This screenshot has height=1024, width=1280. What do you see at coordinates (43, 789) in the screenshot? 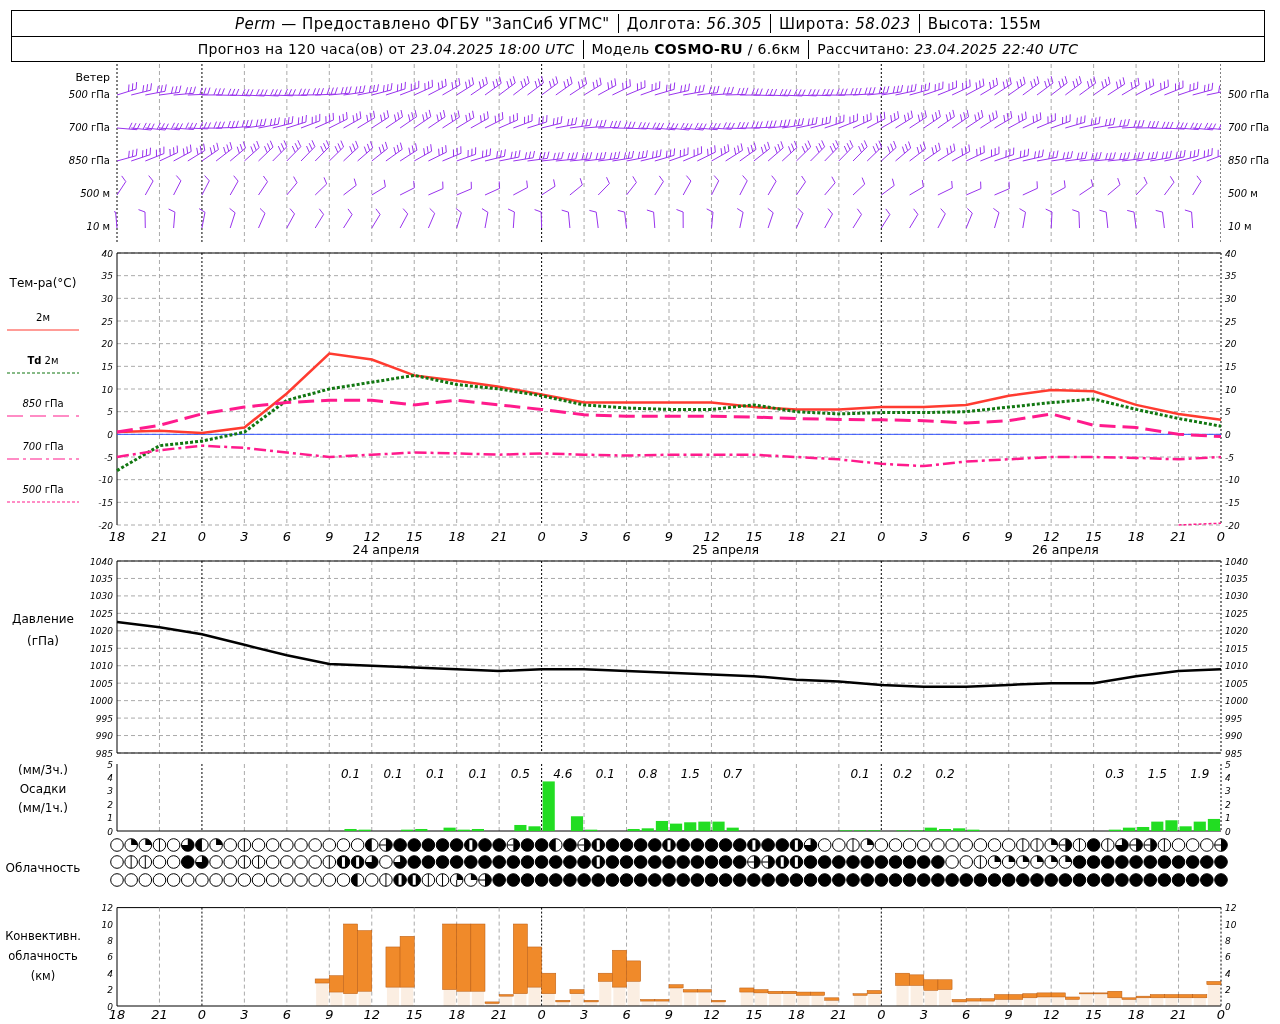
I see `chart-title: Осадки` at bounding box center [43, 789].